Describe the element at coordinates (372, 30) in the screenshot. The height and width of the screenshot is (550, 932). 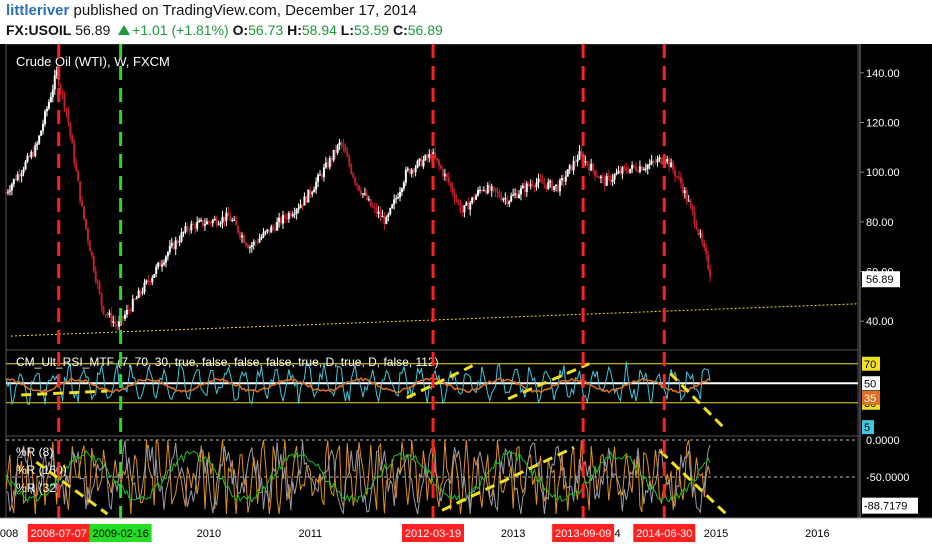
I see `low-value: 53.59` at that location.